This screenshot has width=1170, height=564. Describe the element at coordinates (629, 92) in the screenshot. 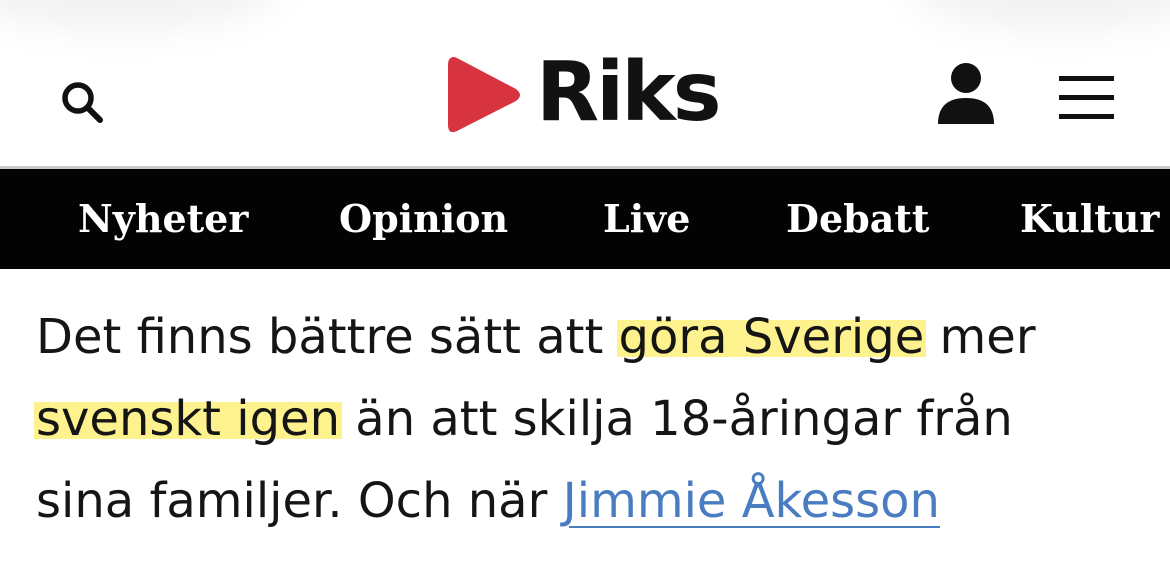

I see `logo-text: Riks` at that location.